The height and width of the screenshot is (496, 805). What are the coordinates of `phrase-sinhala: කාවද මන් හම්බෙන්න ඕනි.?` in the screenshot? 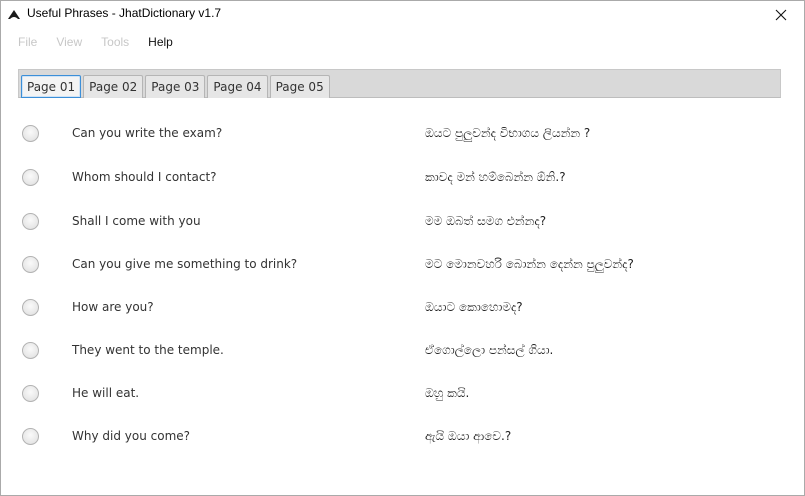 It's located at (495, 177).